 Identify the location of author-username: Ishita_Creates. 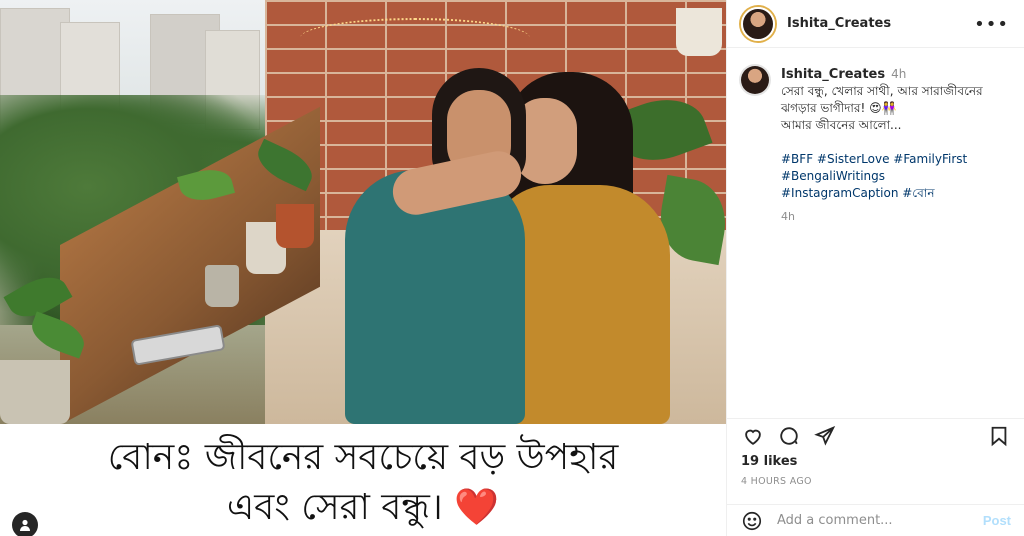
(839, 23).